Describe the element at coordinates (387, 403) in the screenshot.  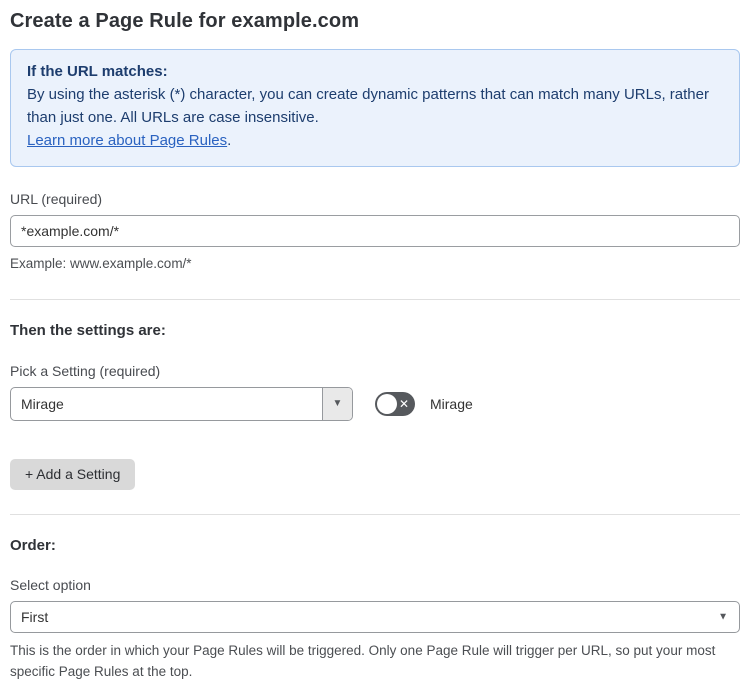
I see `toggle-knob` at that location.